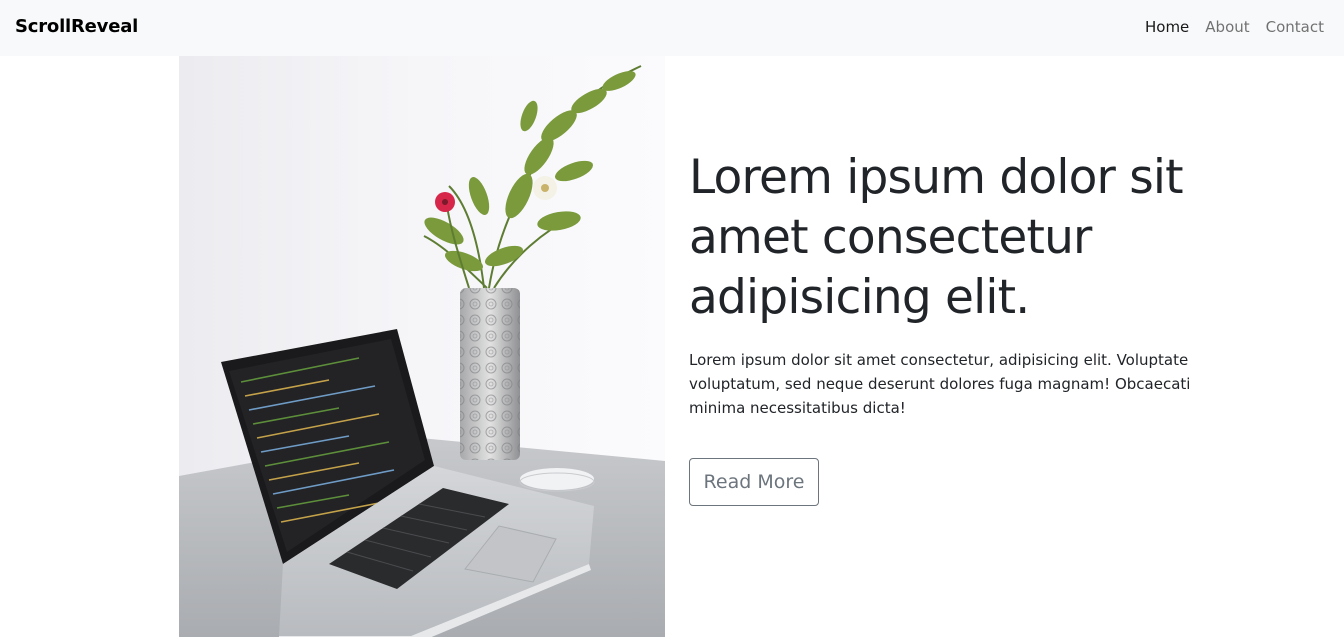 Image resolution: width=1344 pixels, height=637 pixels. What do you see at coordinates (1295, 27) in the screenshot?
I see `nav-link-contact: Contact` at bounding box center [1295, 27].